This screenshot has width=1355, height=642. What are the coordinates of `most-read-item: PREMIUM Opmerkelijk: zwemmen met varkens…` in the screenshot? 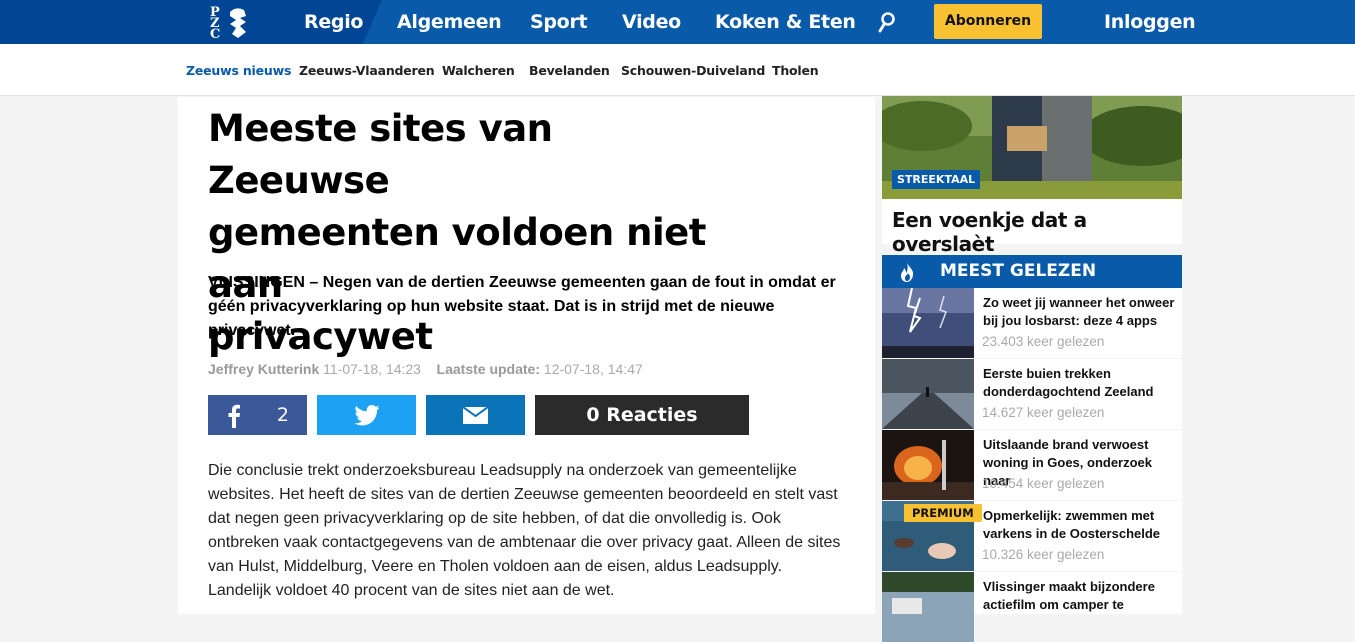 It's located at (1032, 536).